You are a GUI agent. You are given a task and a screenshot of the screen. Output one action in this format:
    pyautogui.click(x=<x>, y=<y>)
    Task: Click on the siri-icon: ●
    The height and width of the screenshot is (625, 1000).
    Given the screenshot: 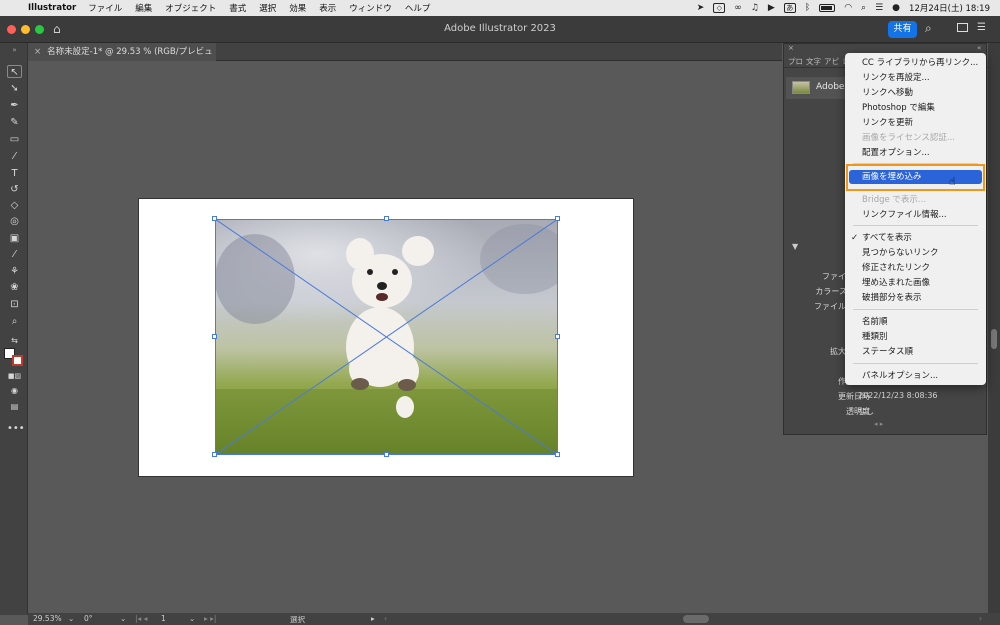 What is the action you would take?
    pyautogui.click(x=896, y=8)
    